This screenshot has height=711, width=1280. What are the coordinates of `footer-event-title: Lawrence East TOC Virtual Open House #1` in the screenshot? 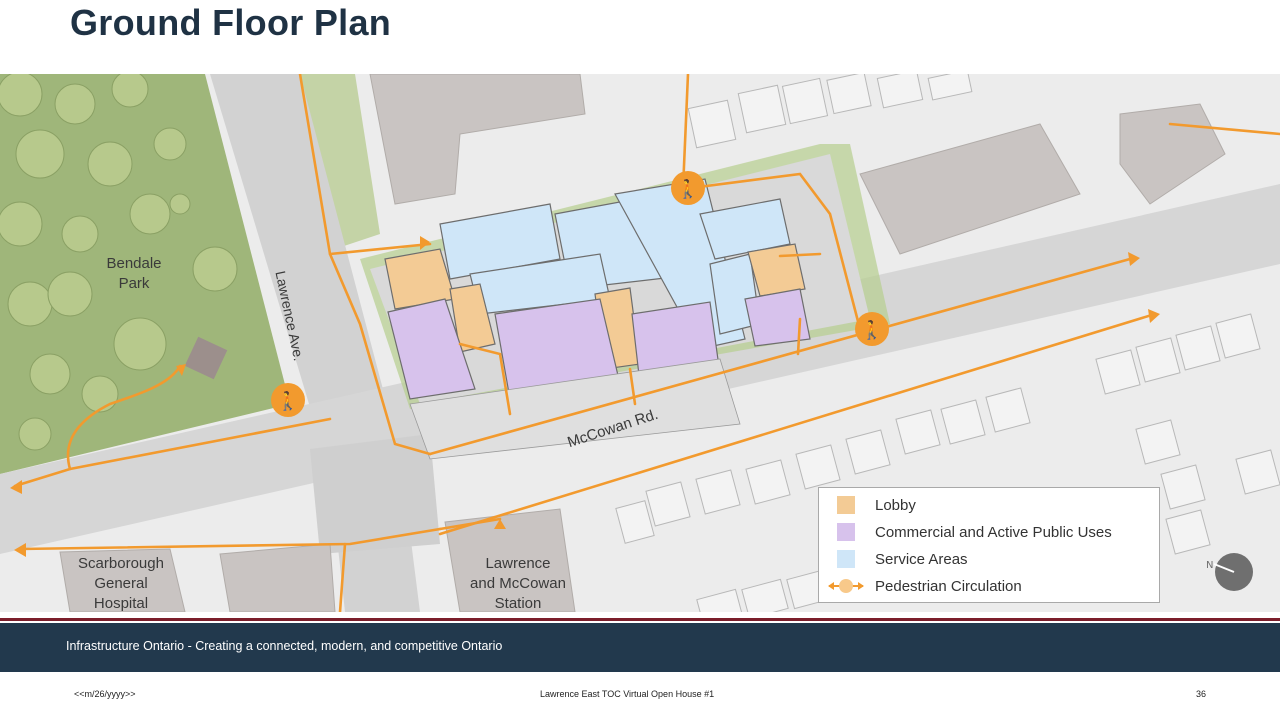 It's located at (627, 694).